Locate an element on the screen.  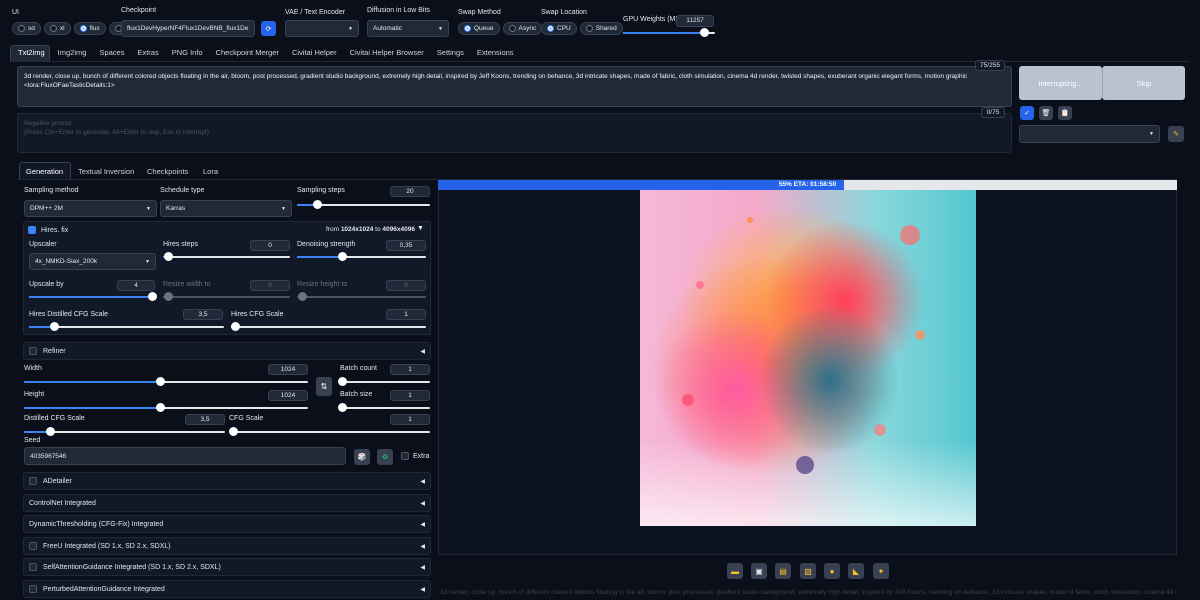
styles-select: ▼ is located at coordinates (1089, 134).